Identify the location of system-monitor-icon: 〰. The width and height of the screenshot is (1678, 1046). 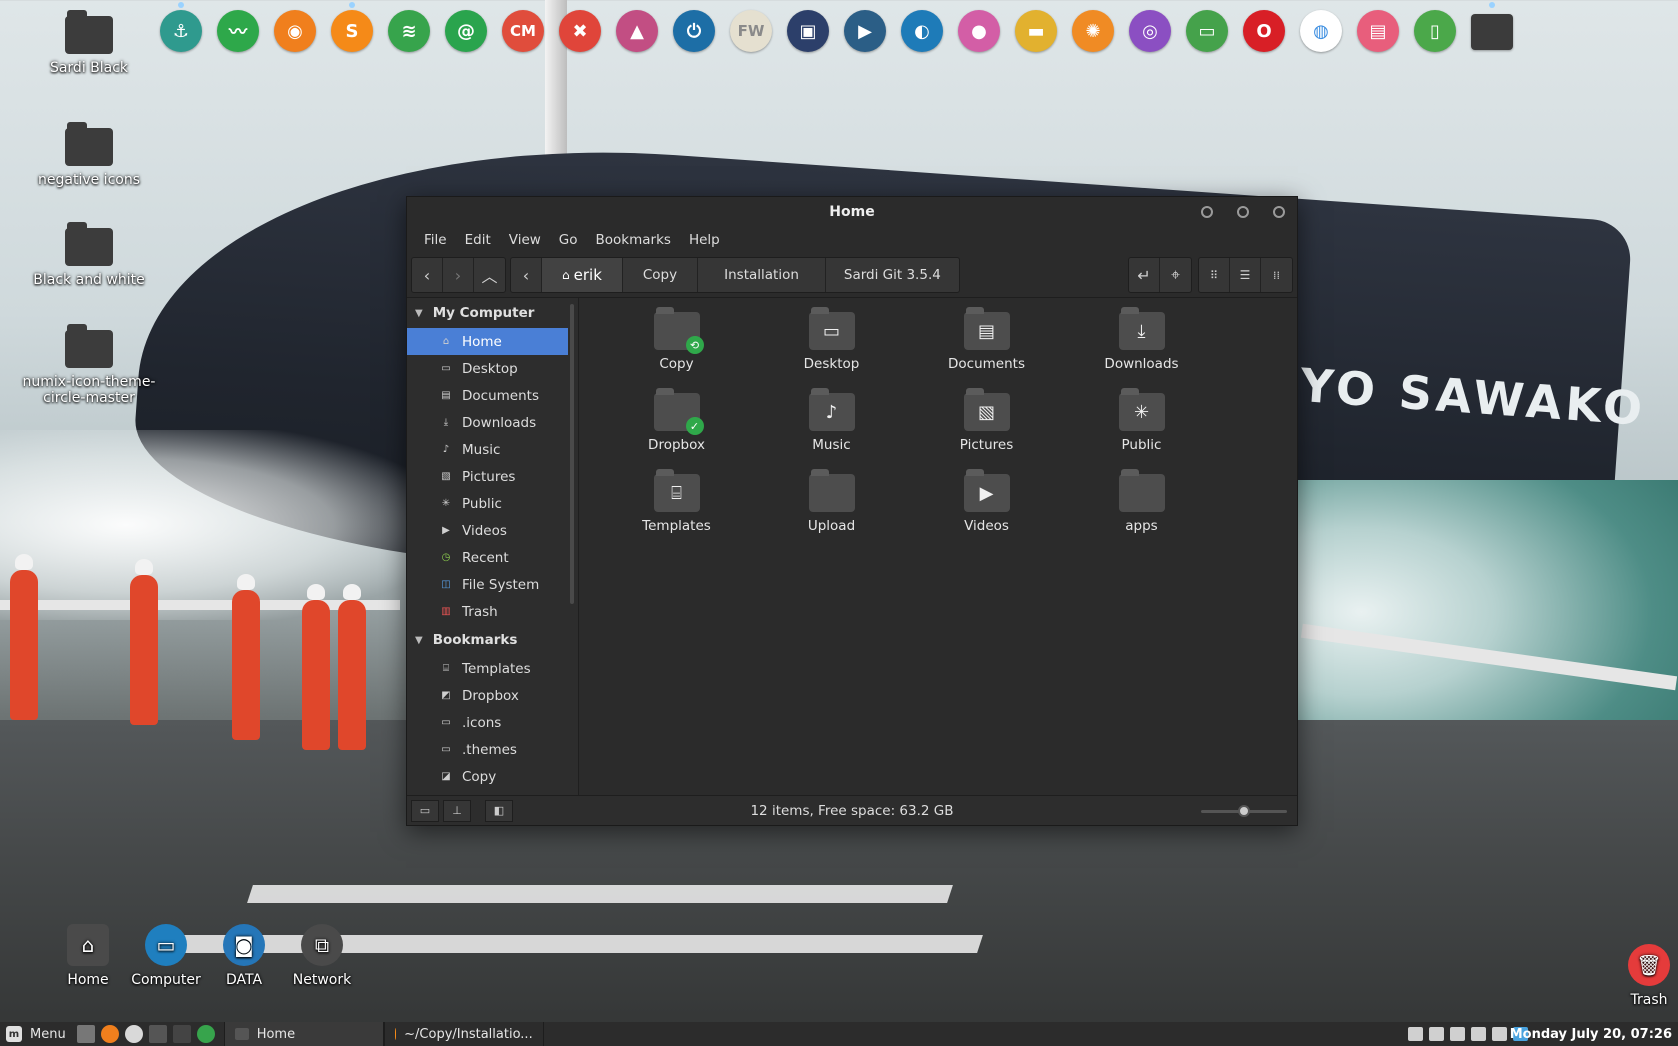
(238, 31).